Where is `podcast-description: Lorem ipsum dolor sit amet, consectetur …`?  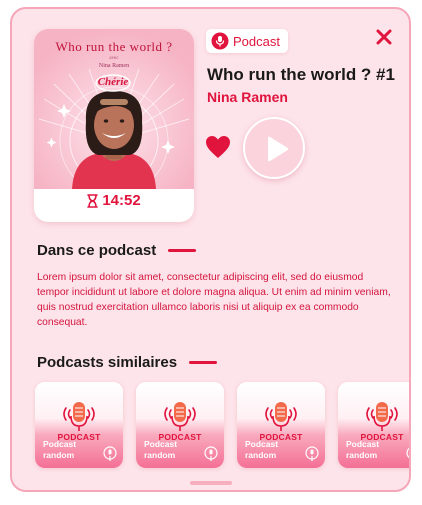
podcast-description: Lorem ipsum dolor sit amet, consectetur … is located at coordinates (214, 300).